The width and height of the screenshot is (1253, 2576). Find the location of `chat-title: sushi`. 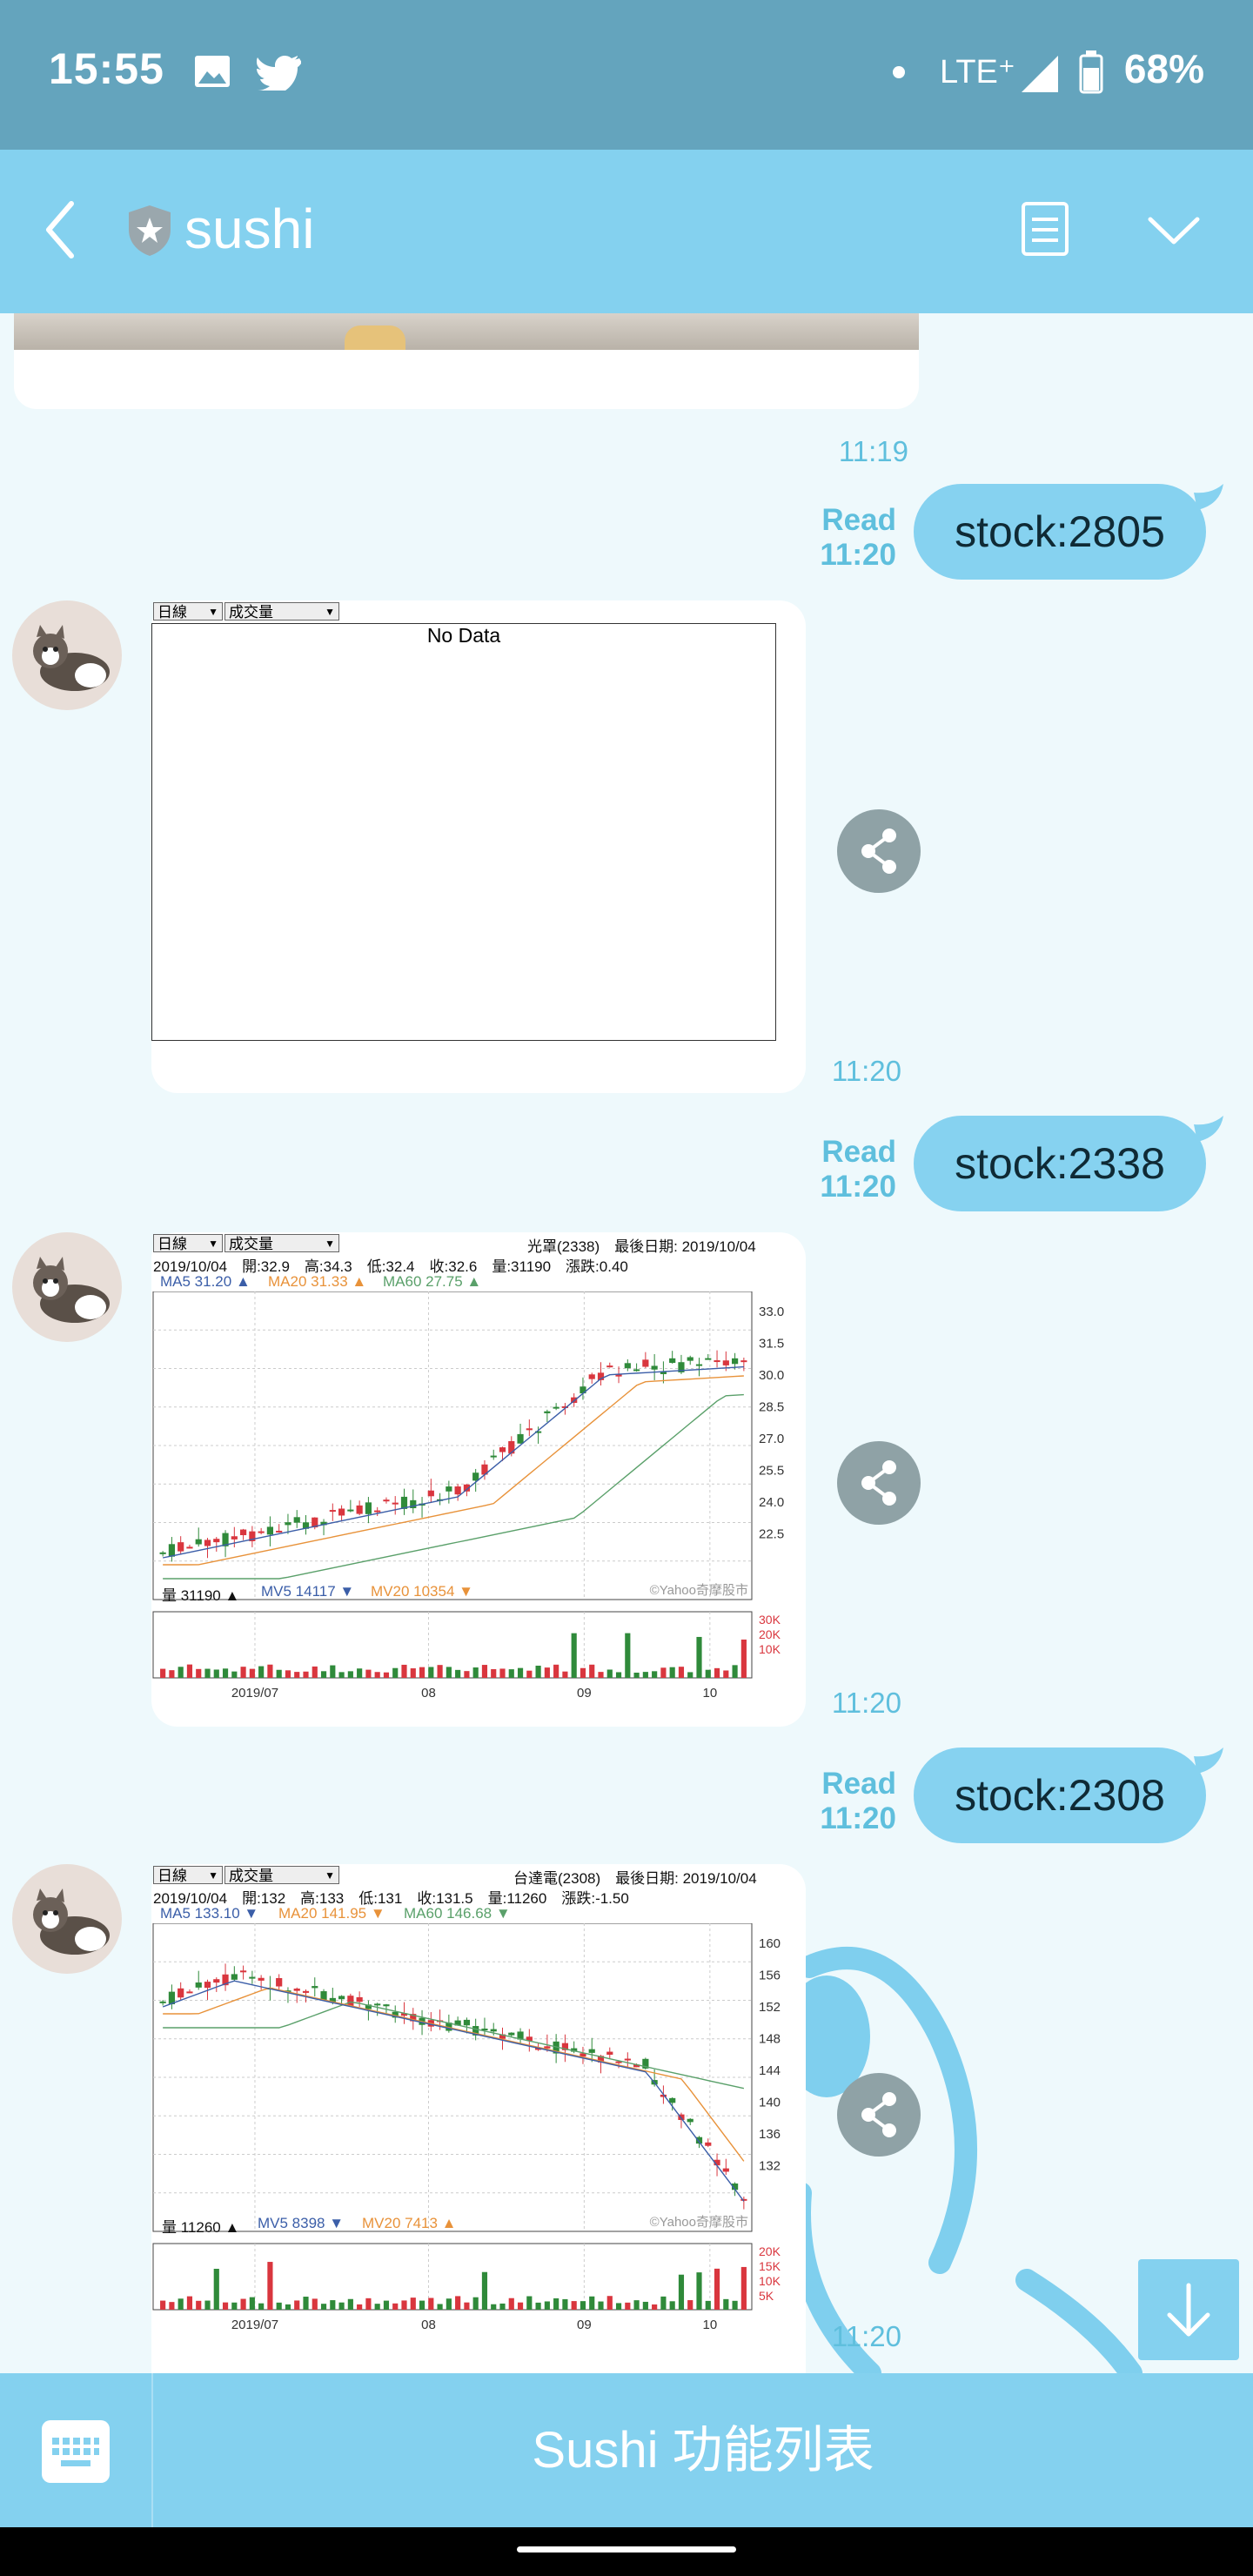

chat-title: sushi is located at coordinates (250, 229).